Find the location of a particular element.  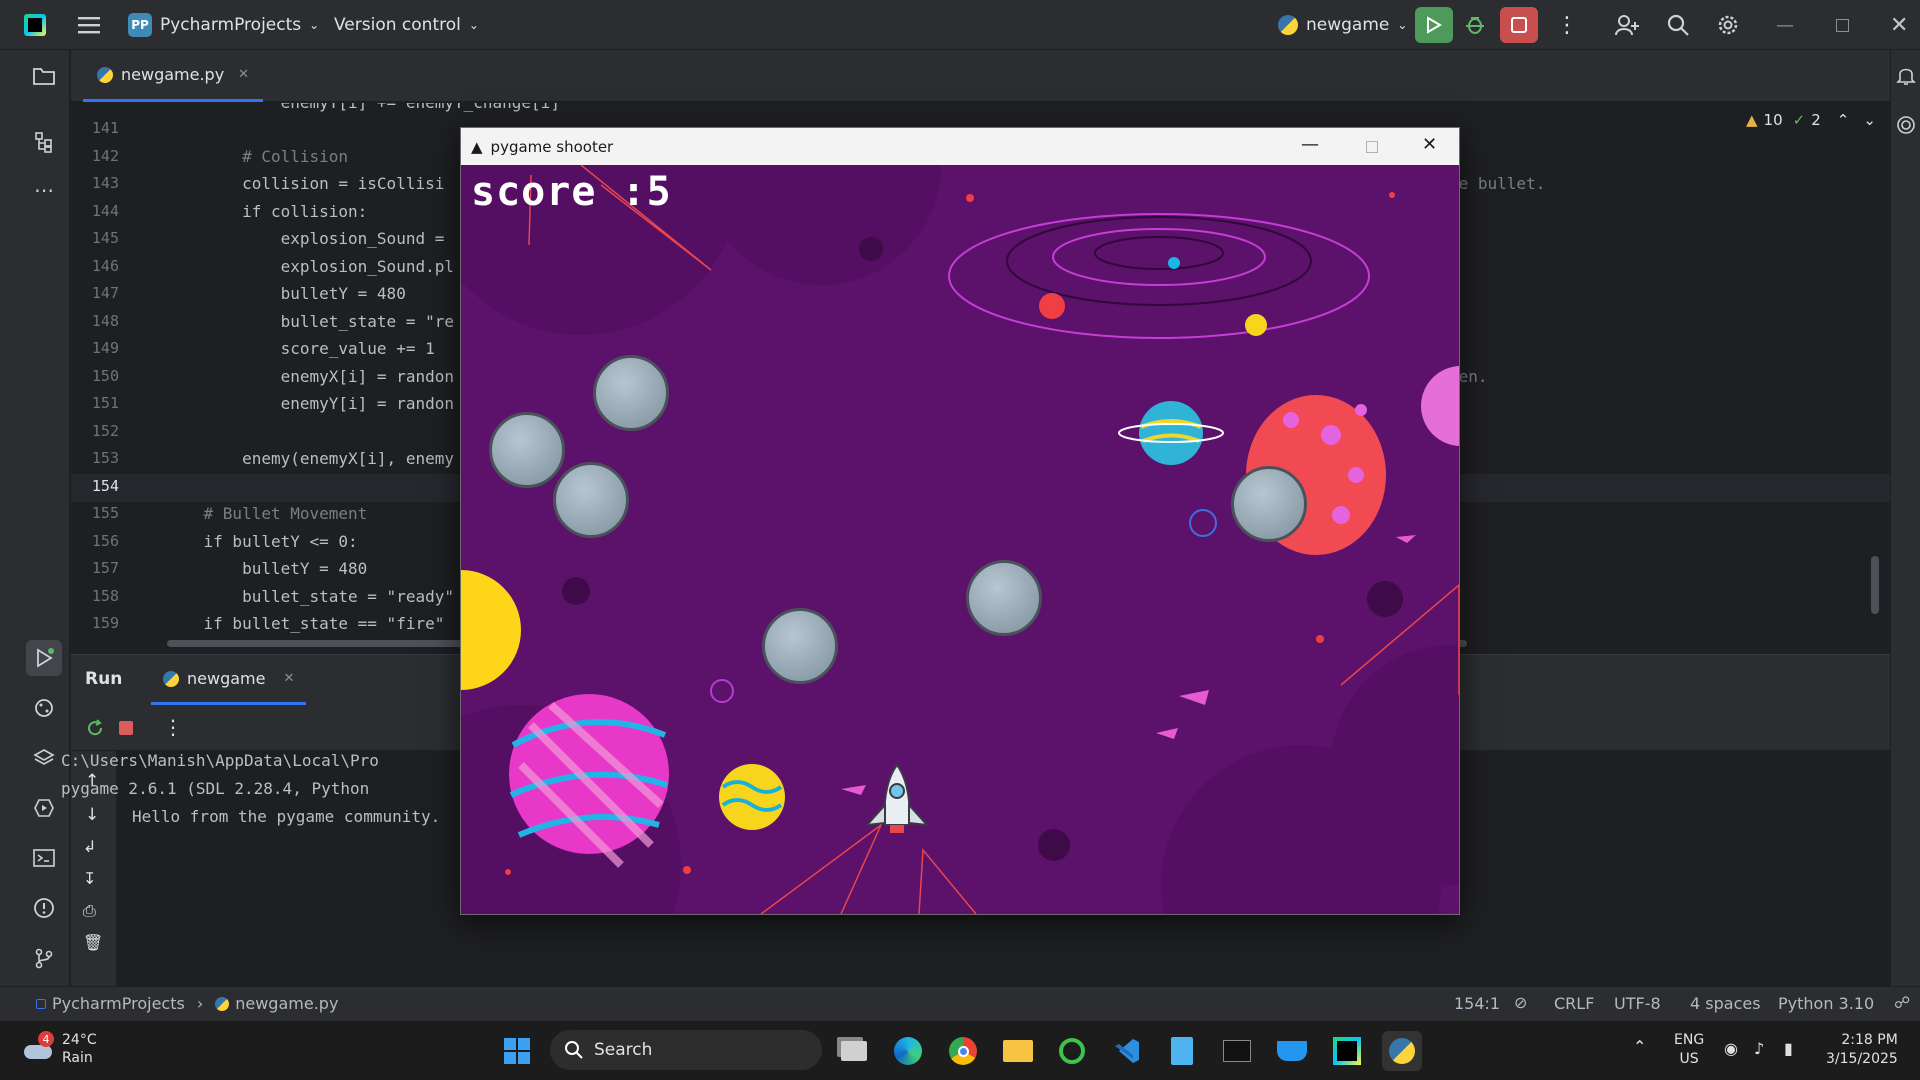

project-selector: PP PycharmProjects ⌄ is located at coordinates (223, 25).